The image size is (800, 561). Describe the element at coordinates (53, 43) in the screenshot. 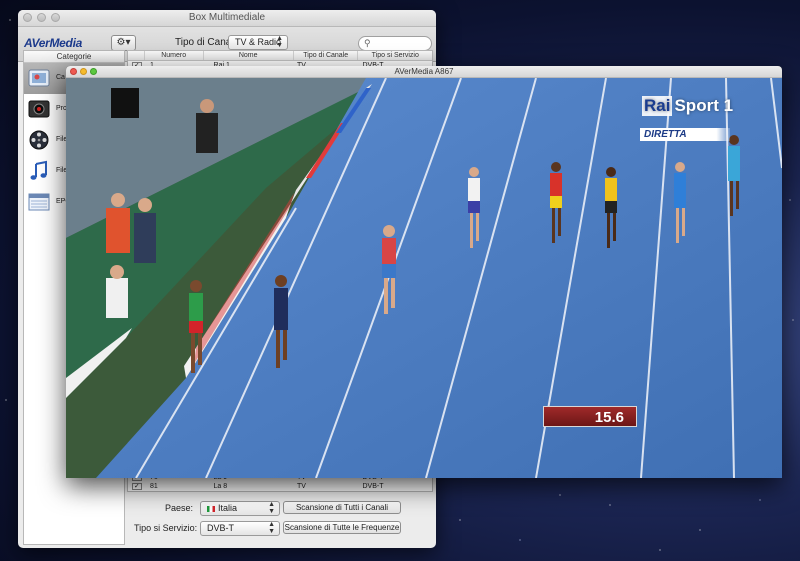

I see `avermedia-logo: AVerMedia` at that location.